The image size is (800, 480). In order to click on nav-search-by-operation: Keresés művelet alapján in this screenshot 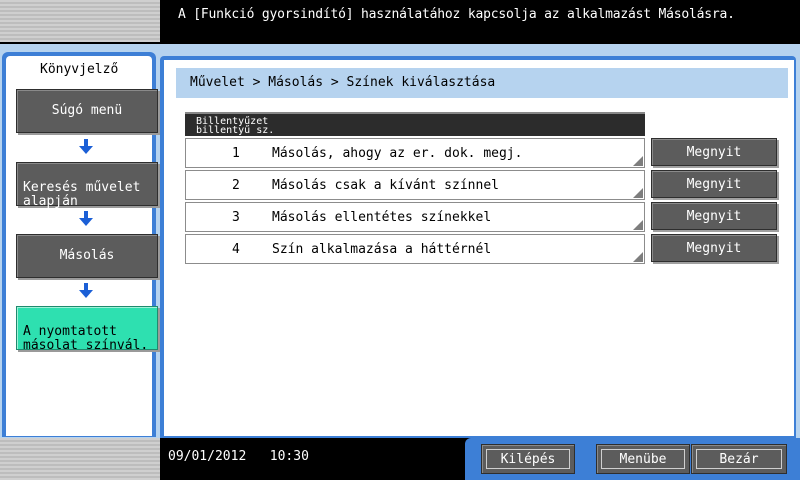, I will do `click(87, 185)`.